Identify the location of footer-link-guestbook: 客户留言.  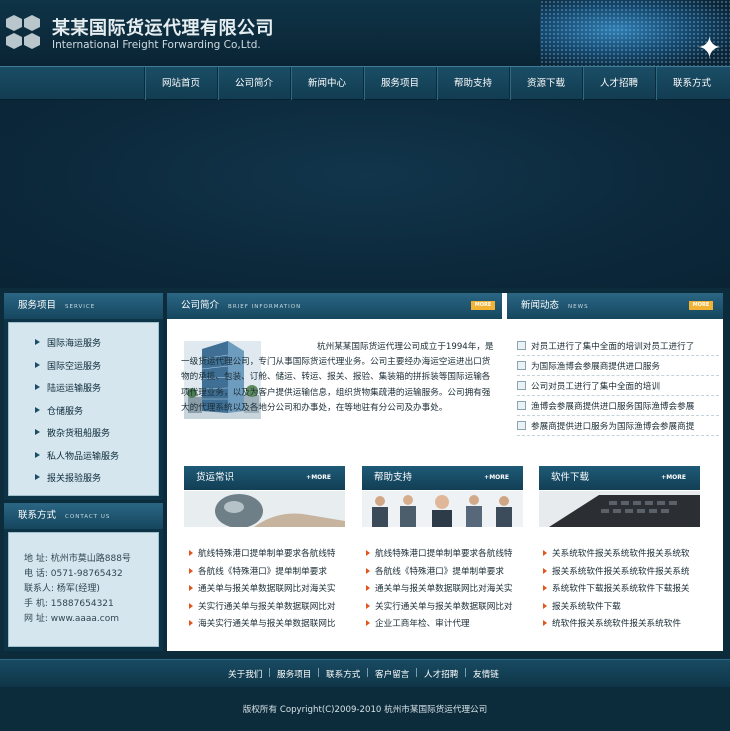
(392, 674).